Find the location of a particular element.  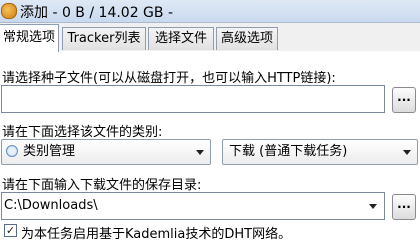

title-bar: 添加 - 0 B / 14.02 GB - is located at coordinates (210, 11).